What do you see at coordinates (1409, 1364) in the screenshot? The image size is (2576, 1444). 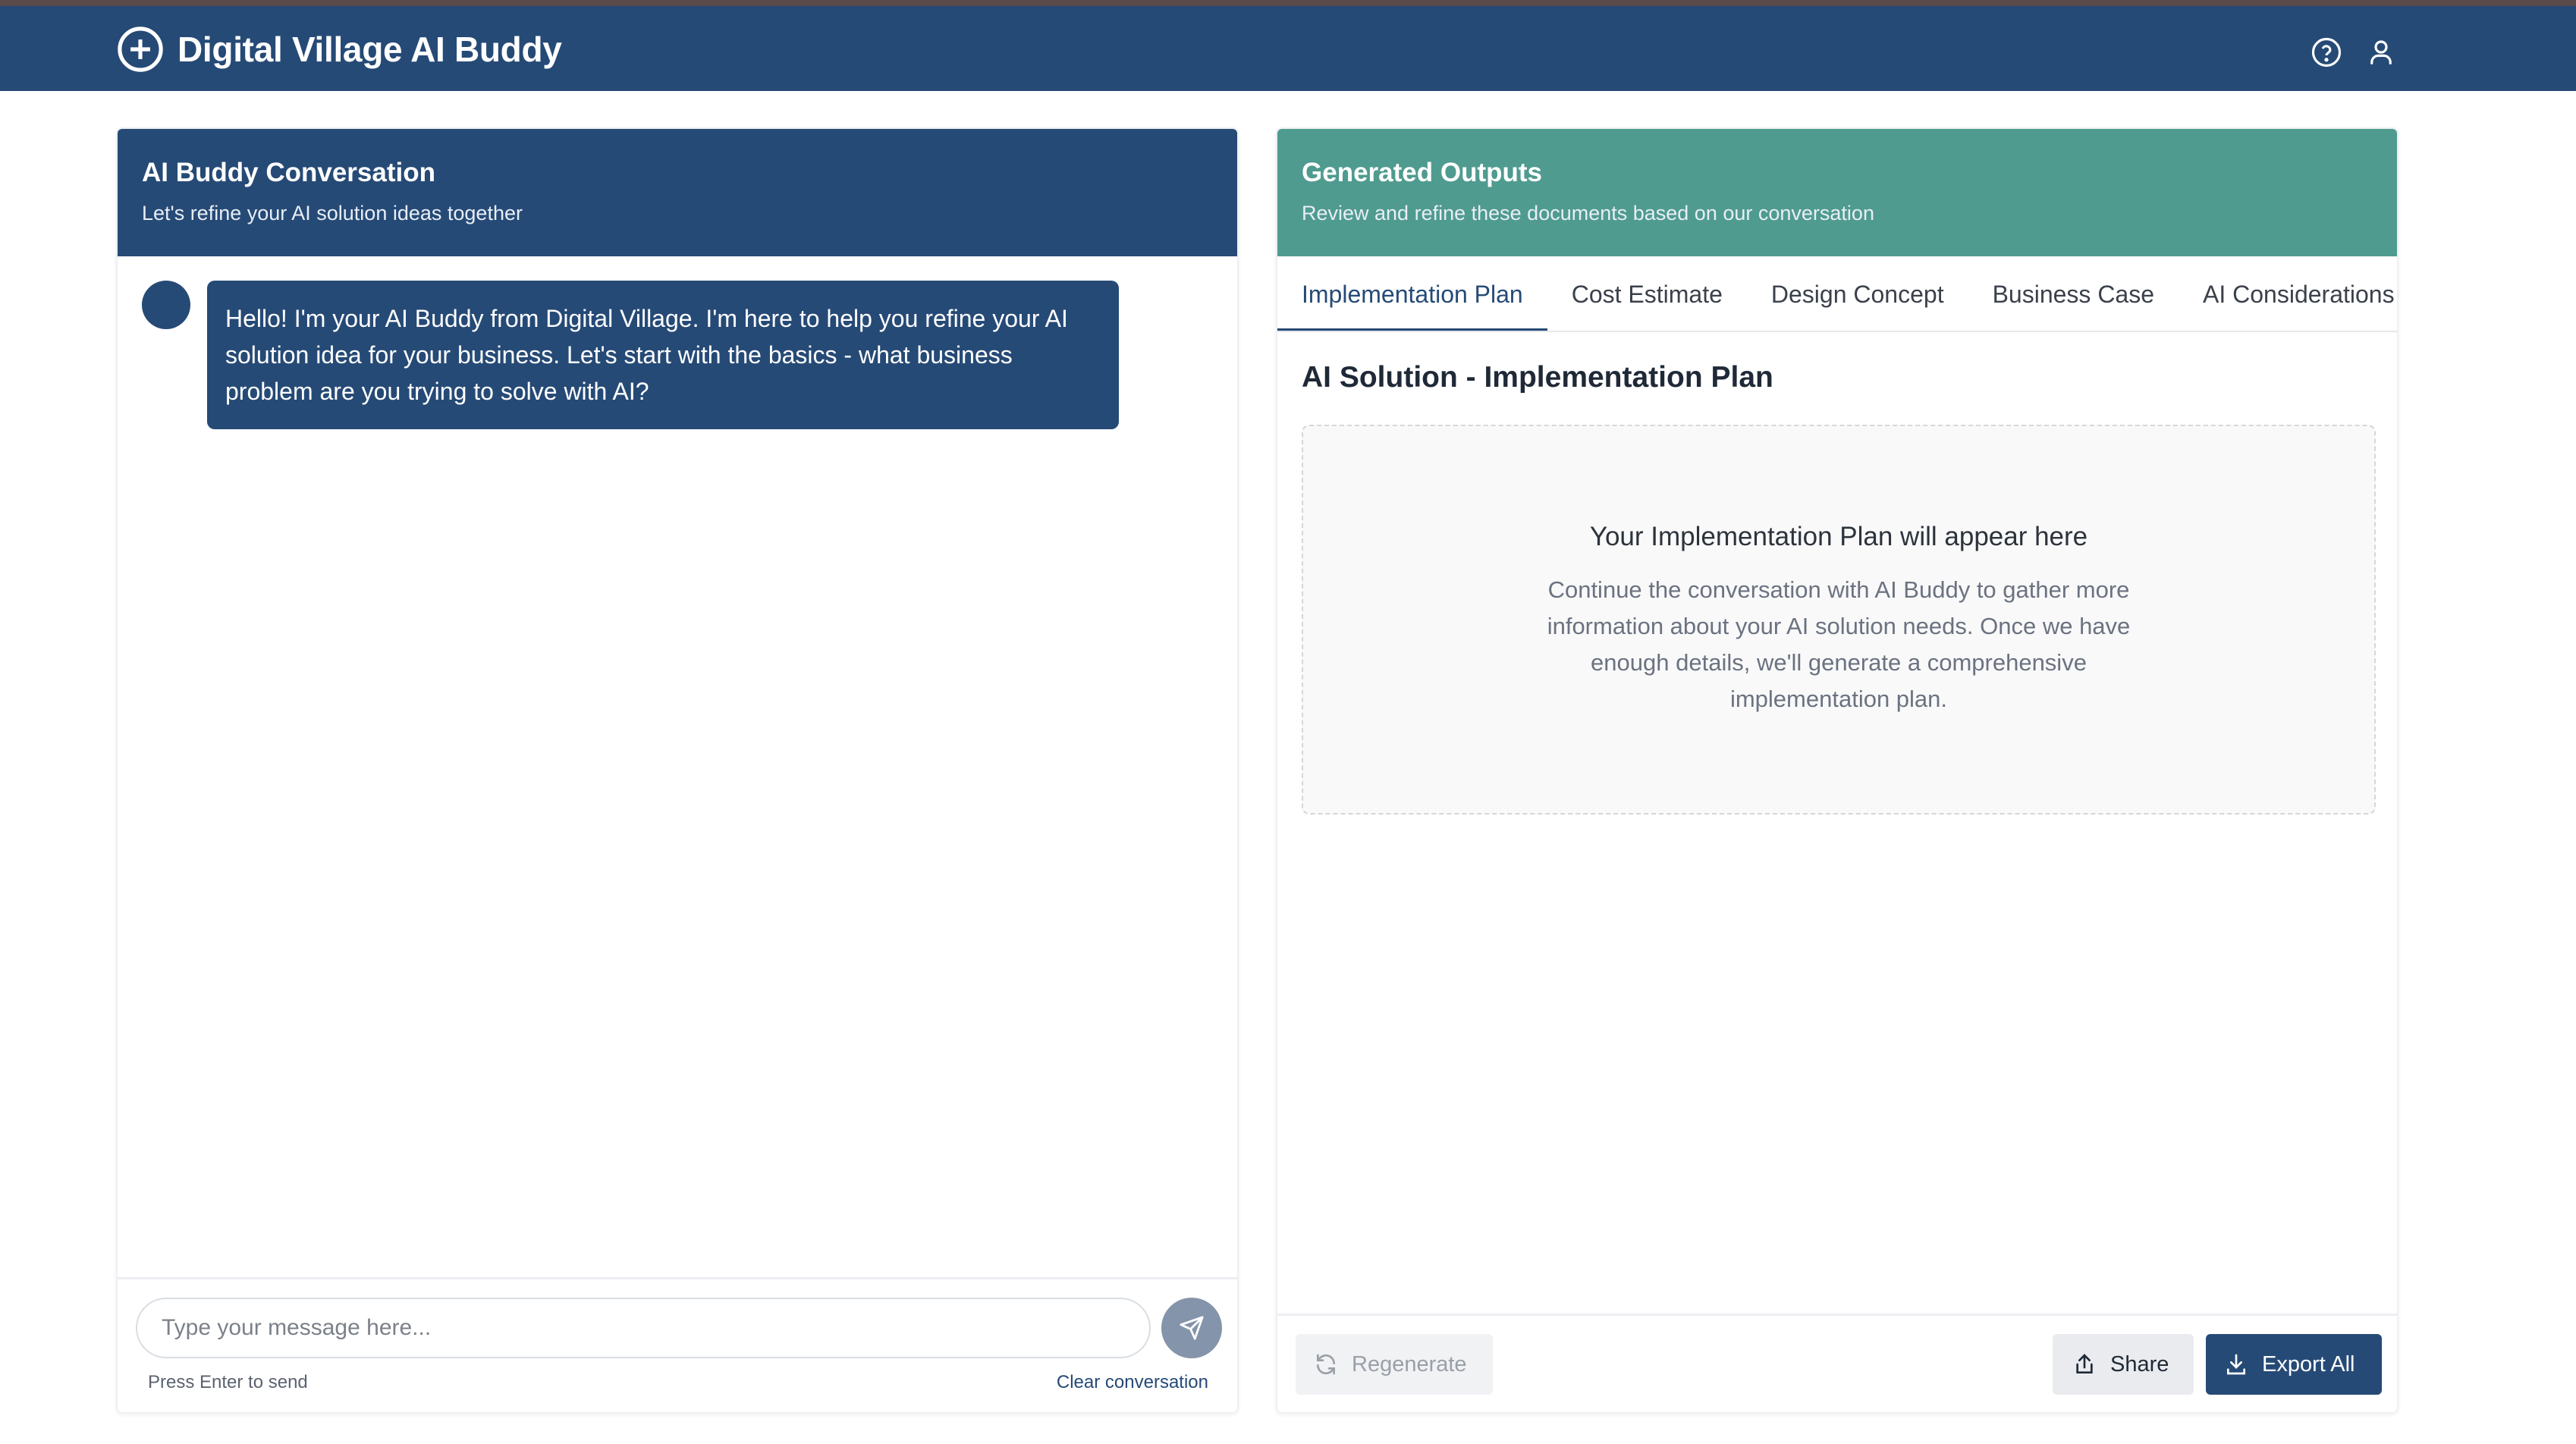 I see `regenerate-label: Regenerate` at bounding box center [1409, 1364].